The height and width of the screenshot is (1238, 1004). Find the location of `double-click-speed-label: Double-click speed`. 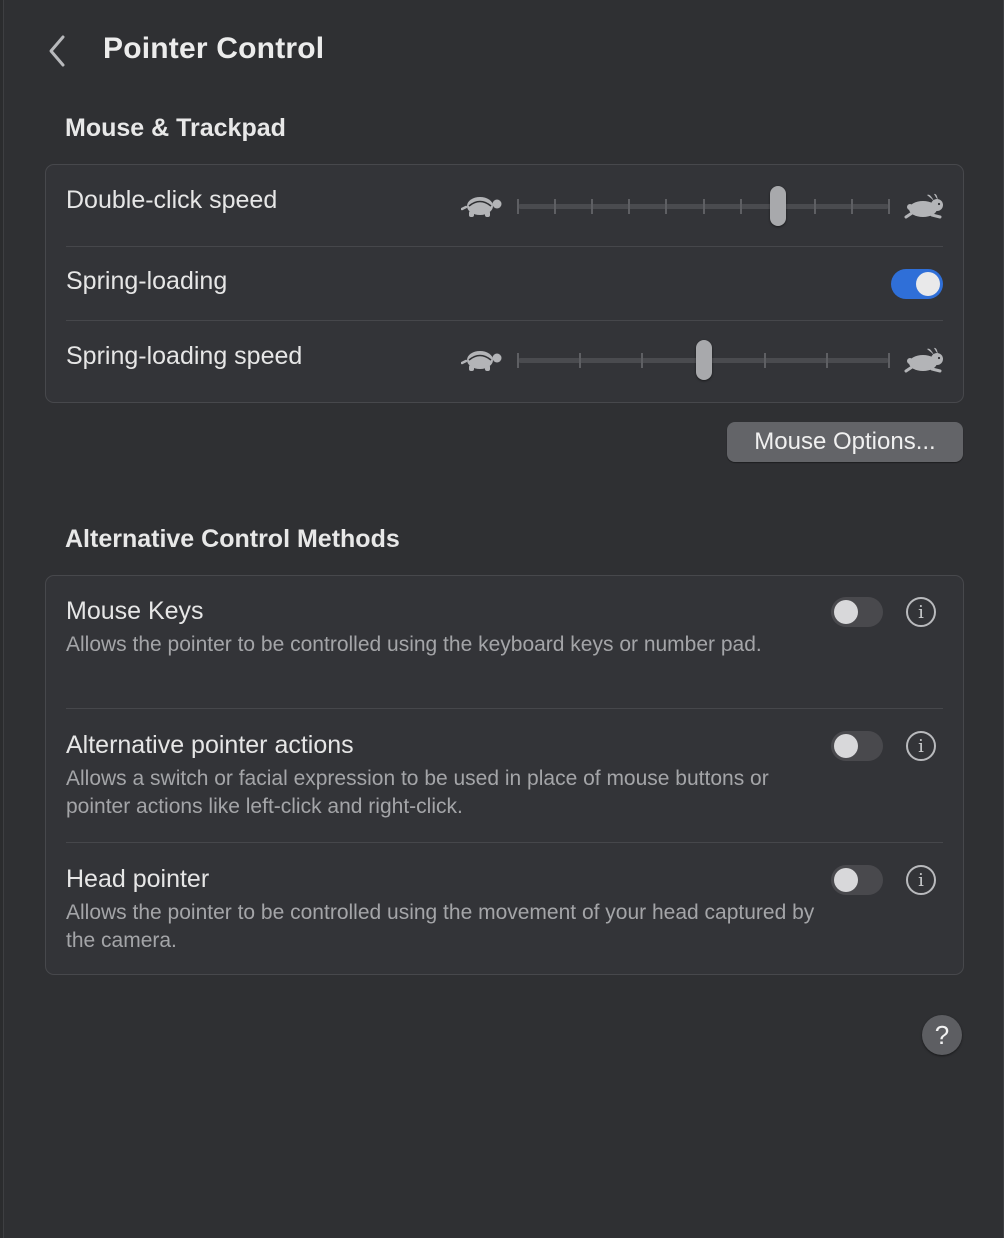

double-click-speed-label: Double-click speed is located at coordinates (172, 200).